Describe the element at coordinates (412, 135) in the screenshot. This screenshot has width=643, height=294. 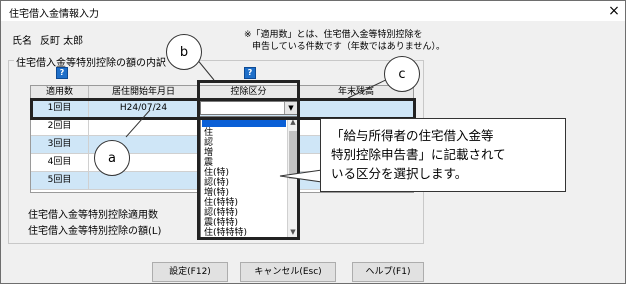
I see `tip-line-1: 「給与所得者の住宅借入金等` at that location.